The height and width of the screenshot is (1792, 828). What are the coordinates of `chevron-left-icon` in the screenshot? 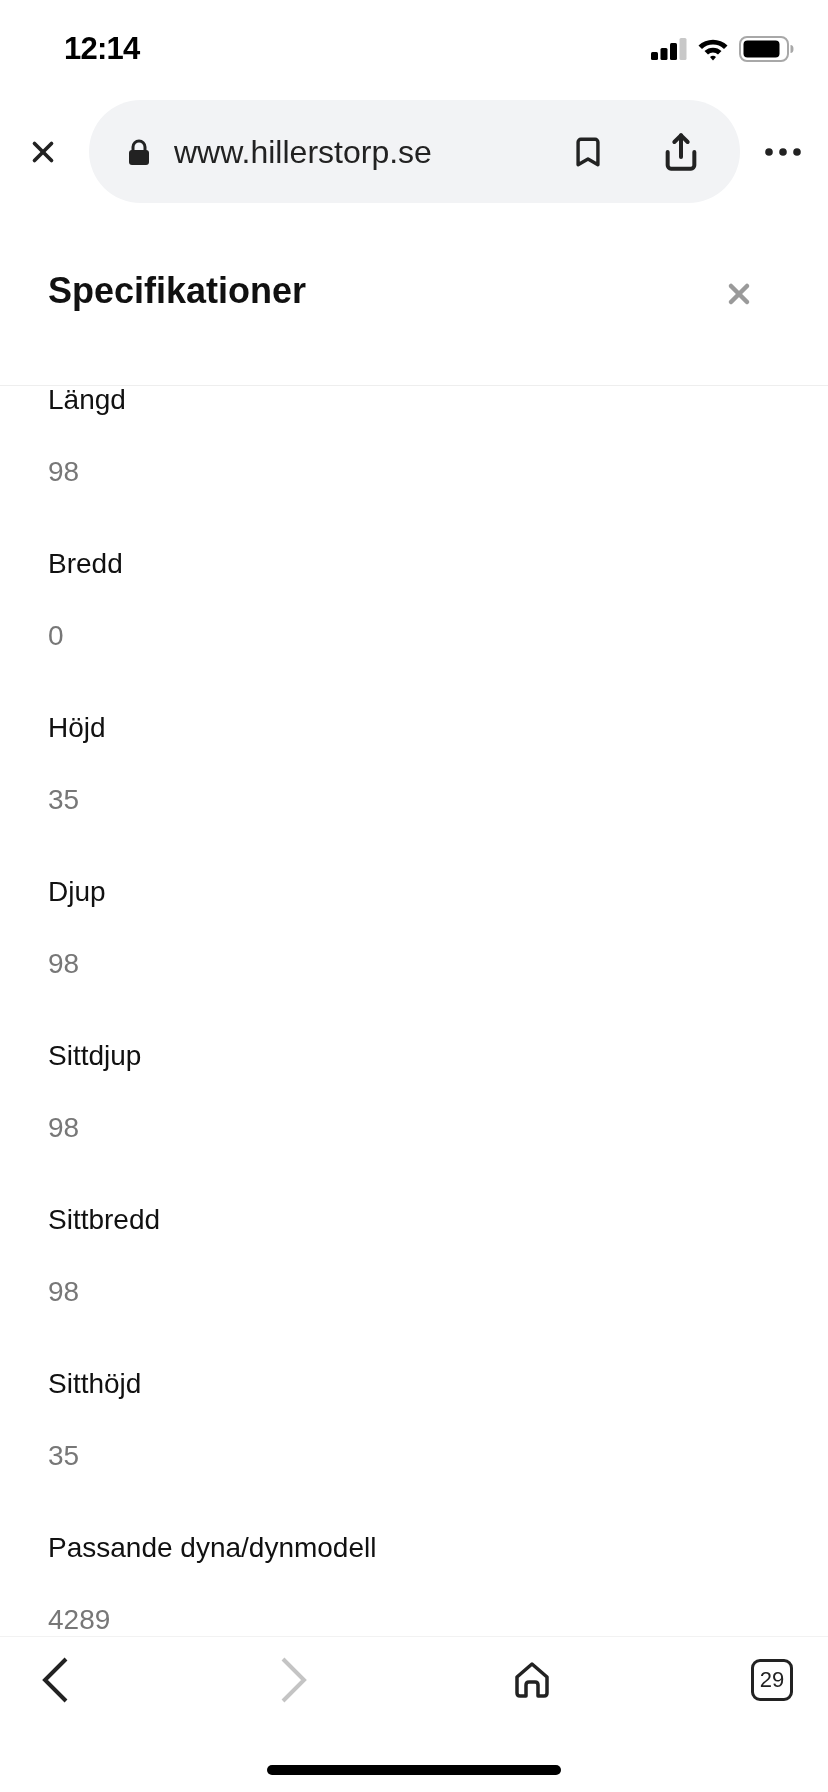 It's located at (55, 1680).